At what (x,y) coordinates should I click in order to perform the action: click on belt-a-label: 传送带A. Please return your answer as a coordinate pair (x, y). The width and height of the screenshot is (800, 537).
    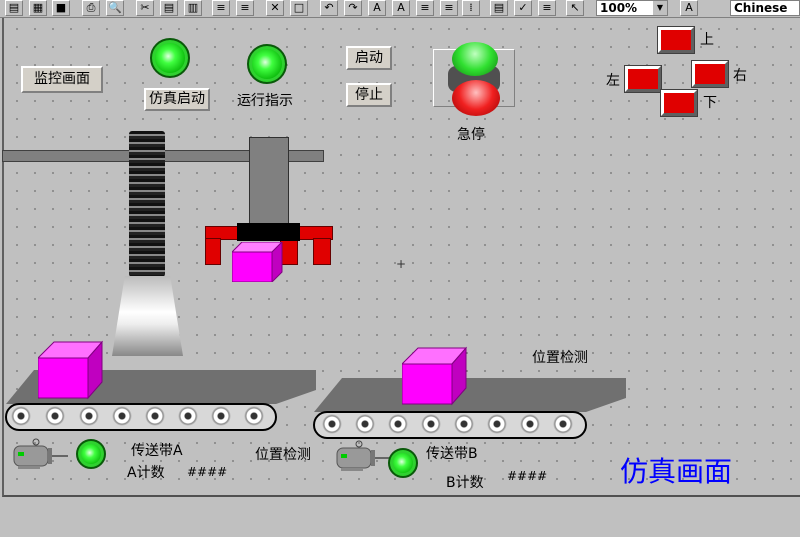
    Looking at the image, I should click on (157, 451).